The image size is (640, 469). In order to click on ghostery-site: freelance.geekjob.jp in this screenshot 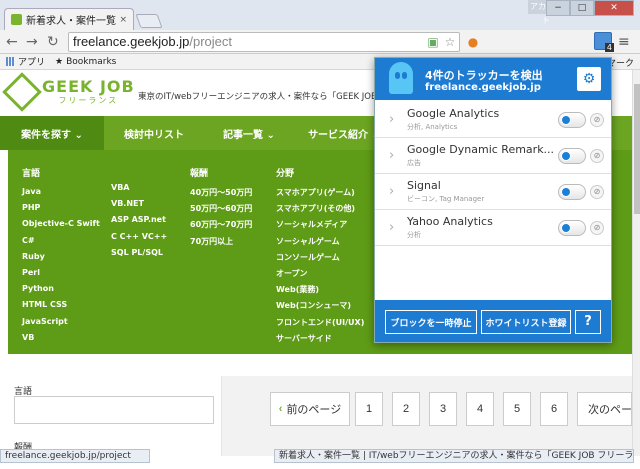, I will do `click(483, 87)`.